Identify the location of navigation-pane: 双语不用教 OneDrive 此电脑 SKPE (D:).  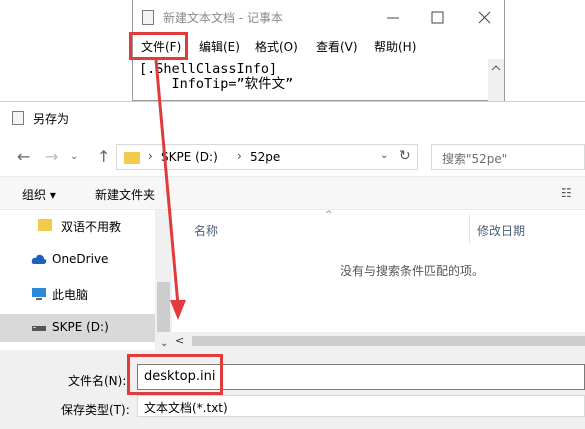
(86, 280).